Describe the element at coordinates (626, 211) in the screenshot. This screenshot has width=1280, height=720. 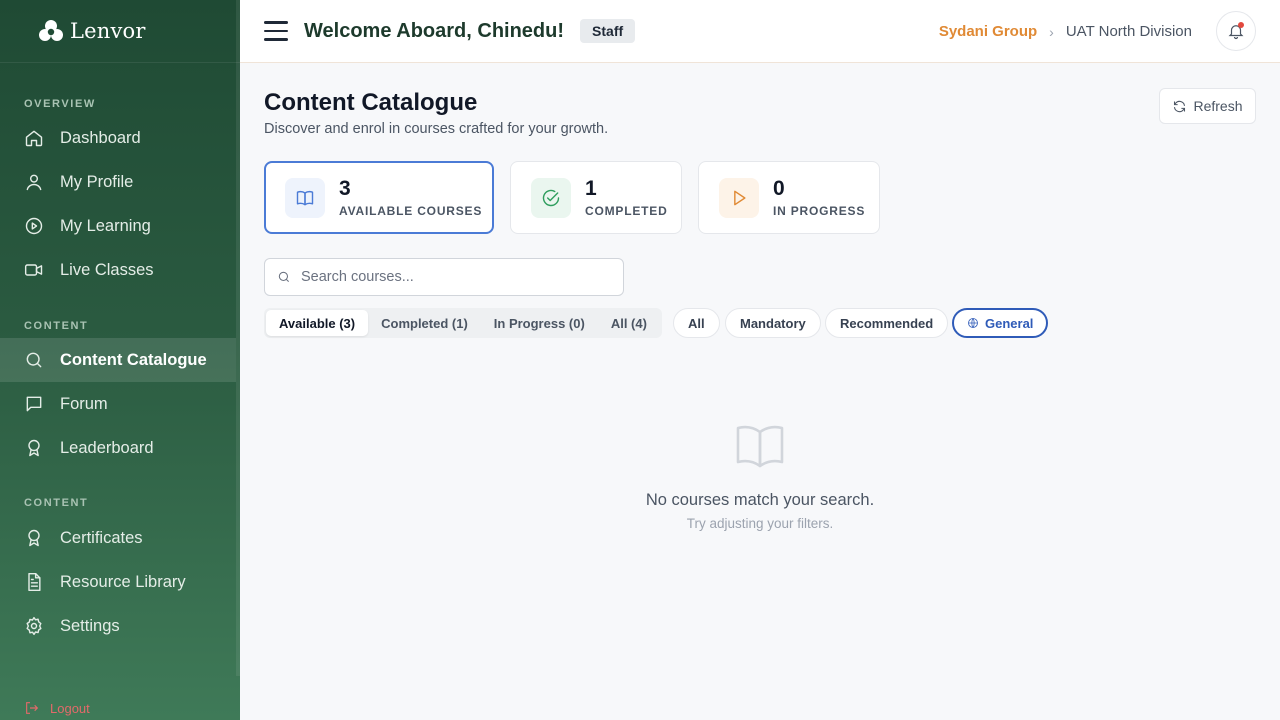
I see `stat-label: COMPLETED` at that location.